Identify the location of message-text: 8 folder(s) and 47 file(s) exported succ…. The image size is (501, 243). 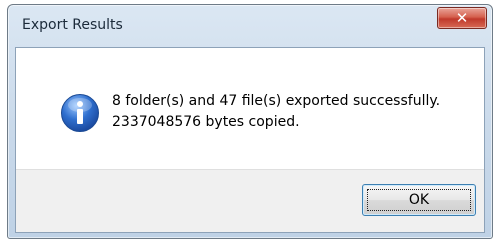
(276, 112).